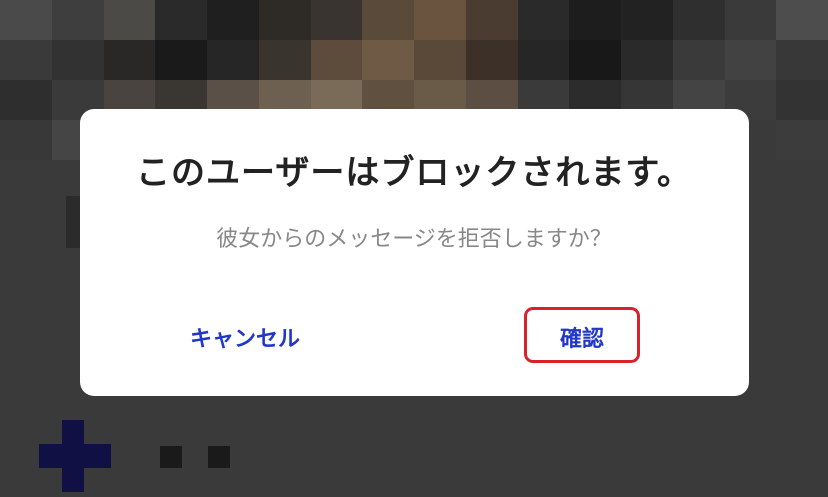 This screenshot has width=828, height=497. Describe the element at coordinates (582, 335) in the screenshot. I see `confirm-button: 確認` at that location.